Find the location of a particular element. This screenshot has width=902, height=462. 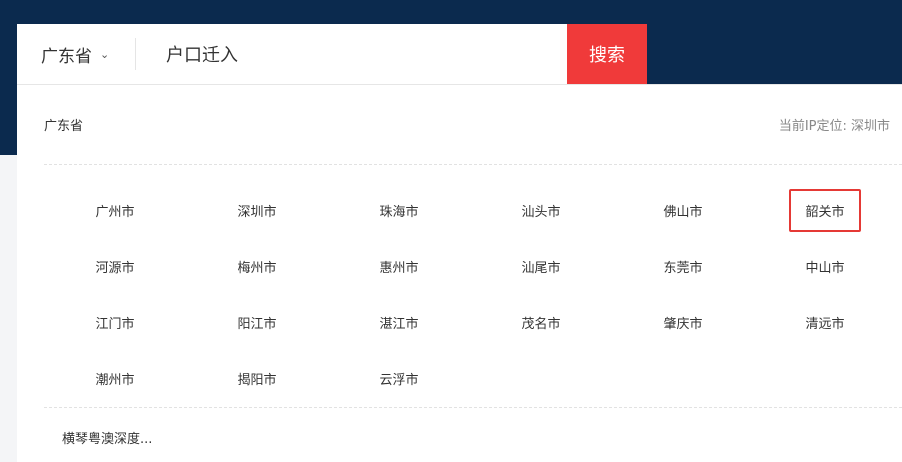

search-input is located at coordinates (356, 54).